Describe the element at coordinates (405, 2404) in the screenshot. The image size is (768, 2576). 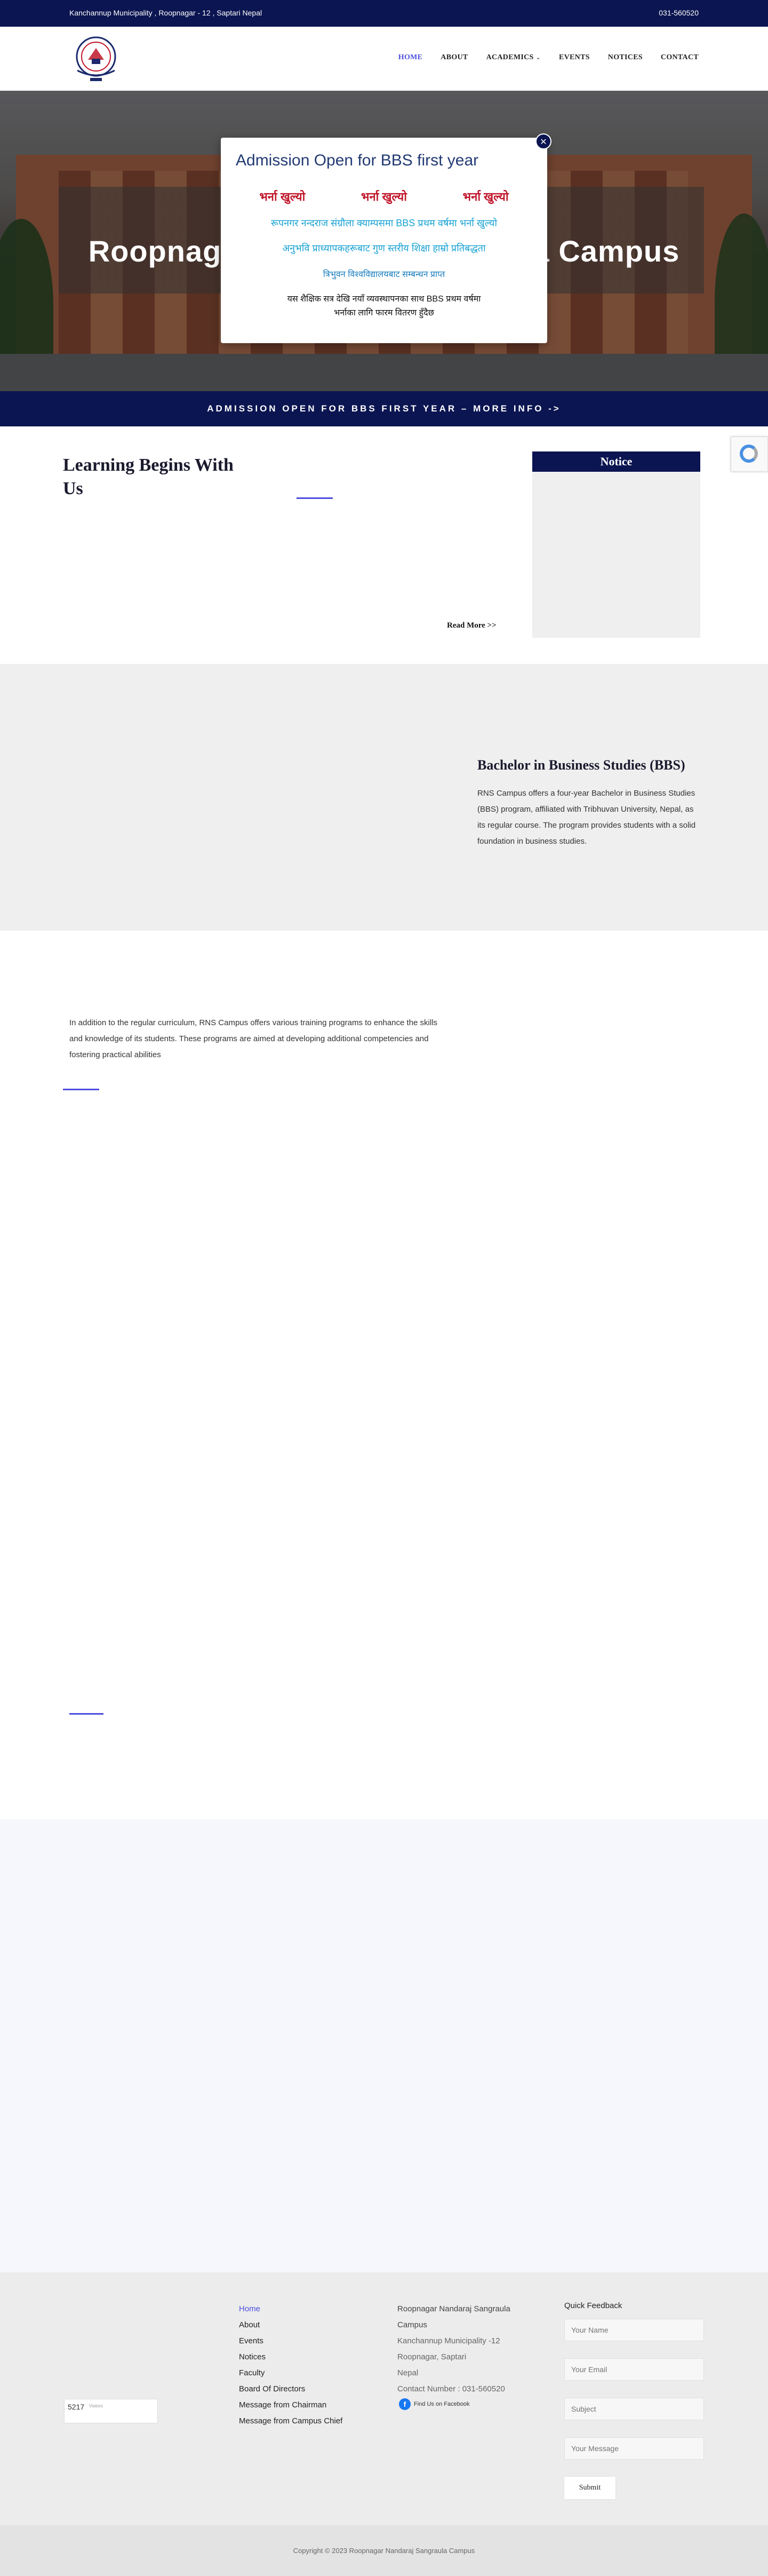
I see `facebook-icon: f` at that location.